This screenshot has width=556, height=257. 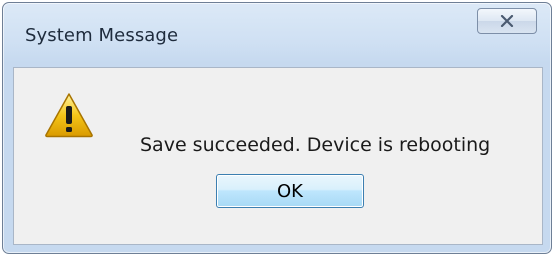 I want to click on window-title: System Message, so click(x=102, y=35).